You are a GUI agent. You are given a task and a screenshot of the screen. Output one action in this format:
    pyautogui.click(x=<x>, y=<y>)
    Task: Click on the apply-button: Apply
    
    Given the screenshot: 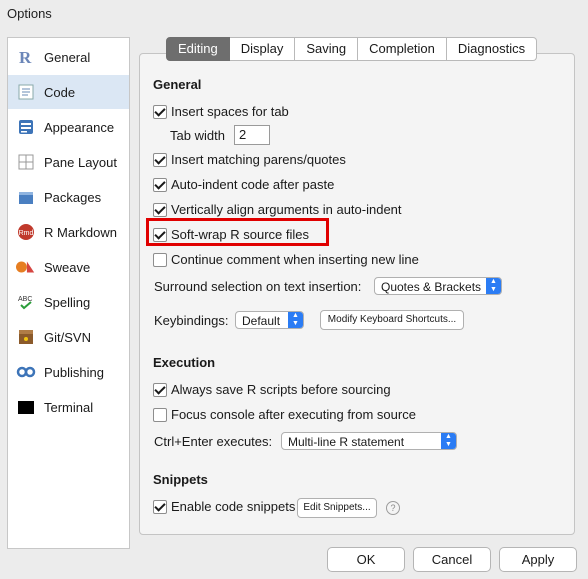 What is the action you would take?
    pyautogui.click(x=538, y=559)
    